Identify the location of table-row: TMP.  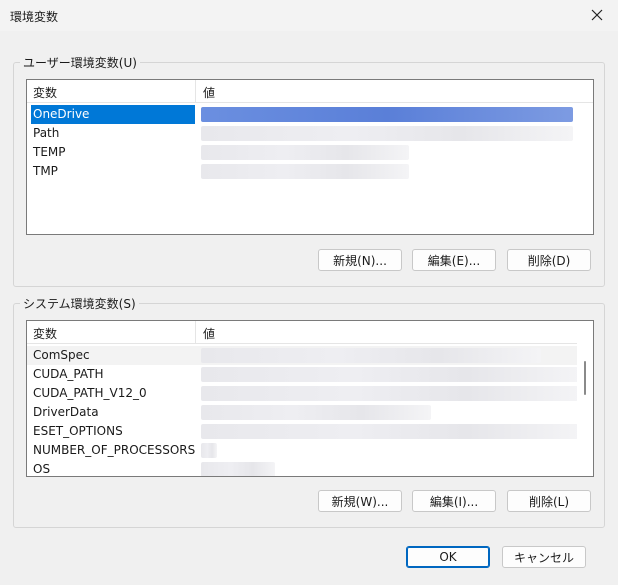
(310, 171).